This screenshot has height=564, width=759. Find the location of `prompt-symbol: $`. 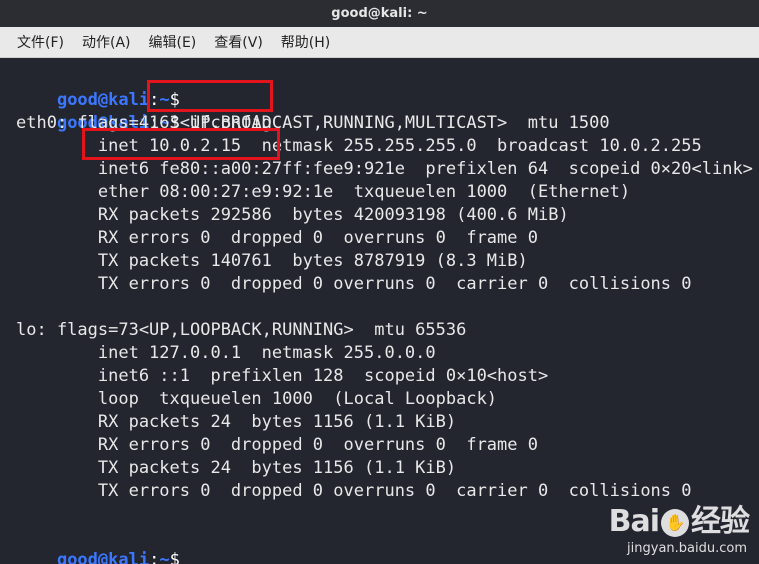

prompt-symbol: $ is located at coordinates (174, 557).